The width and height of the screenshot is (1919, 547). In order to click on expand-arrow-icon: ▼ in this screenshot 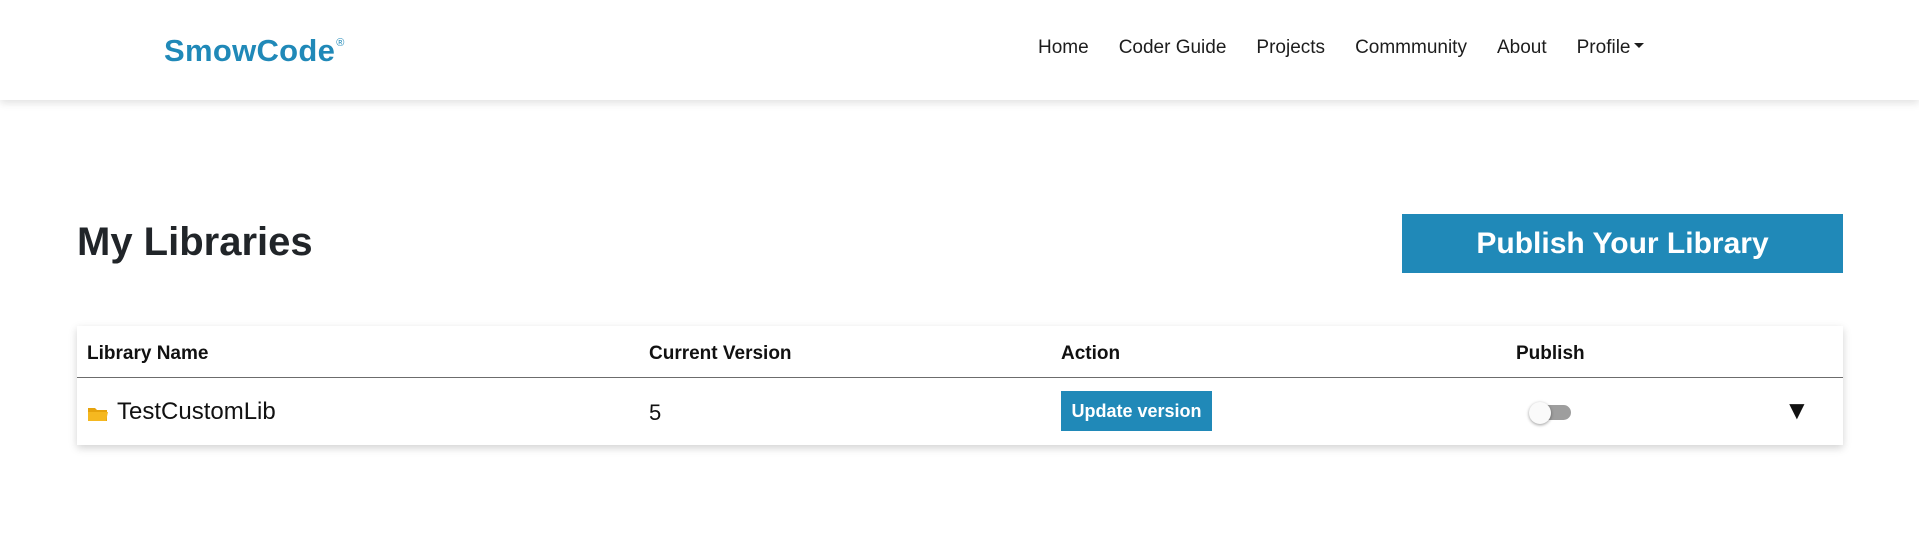, I will do `click(1797, 410)`.